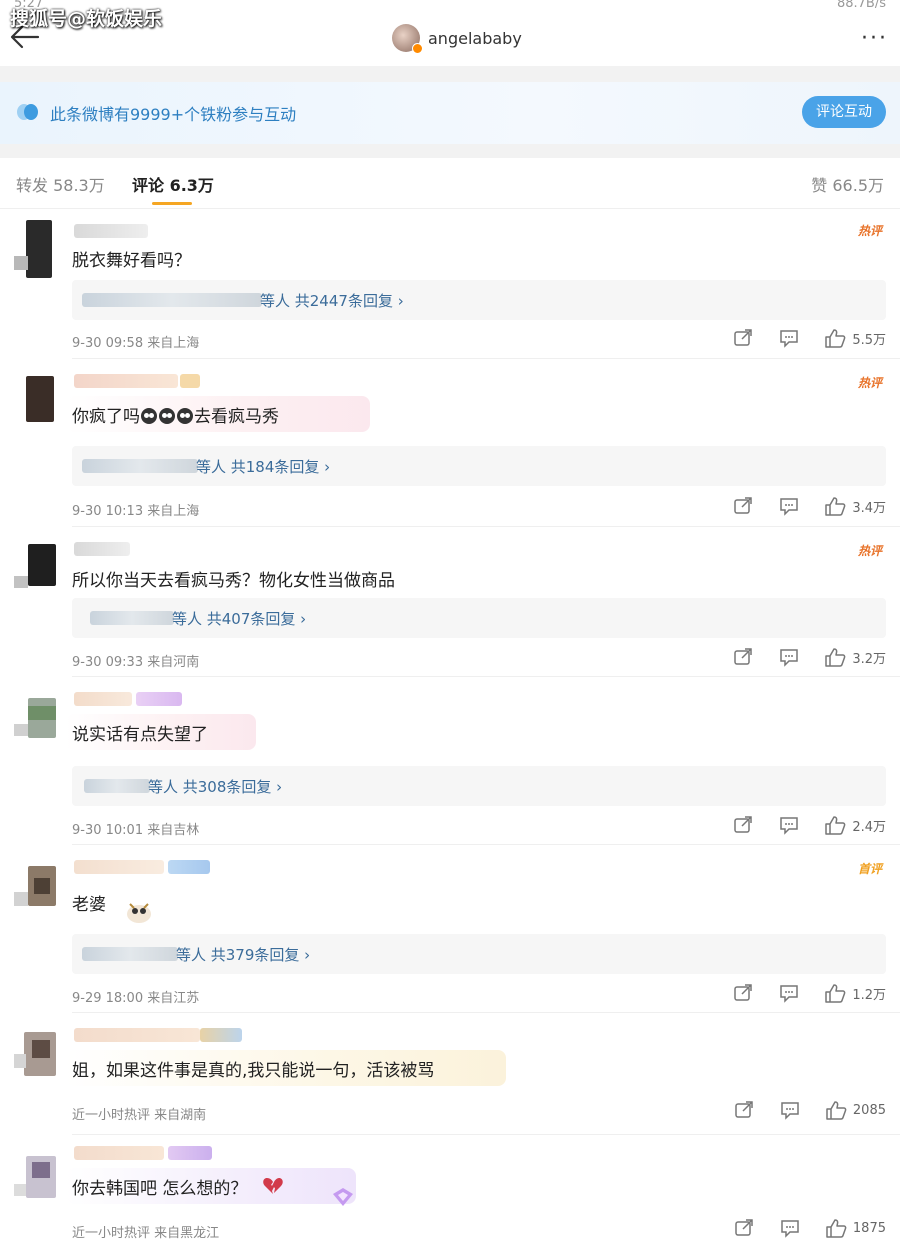 The image size is (900, 1255). What do you see at coordinates (239, 618) in the screenshot?
I see `reply-count-link: 等人 共407条回复 ›` at bounding box center [239, 618].